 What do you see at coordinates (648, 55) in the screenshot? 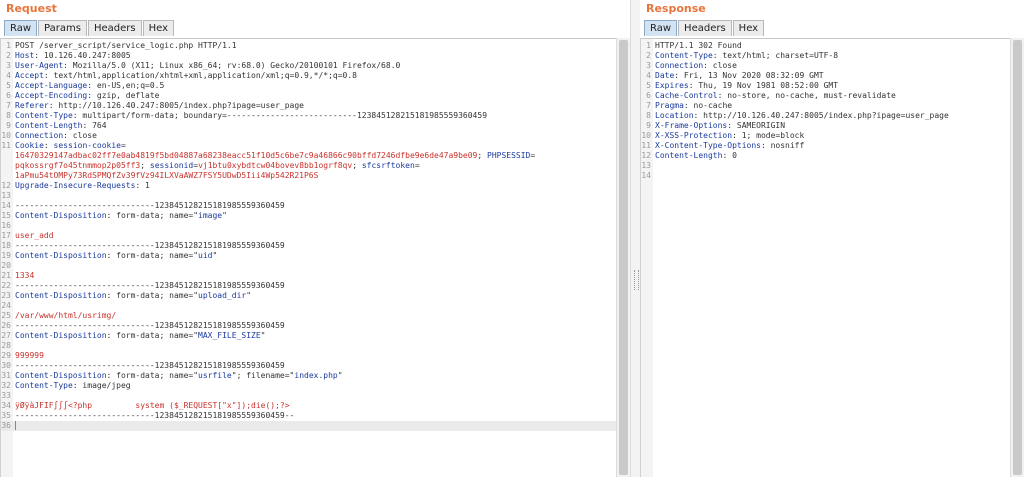
I see `line-number: 2` at bounding box center [648, 55].